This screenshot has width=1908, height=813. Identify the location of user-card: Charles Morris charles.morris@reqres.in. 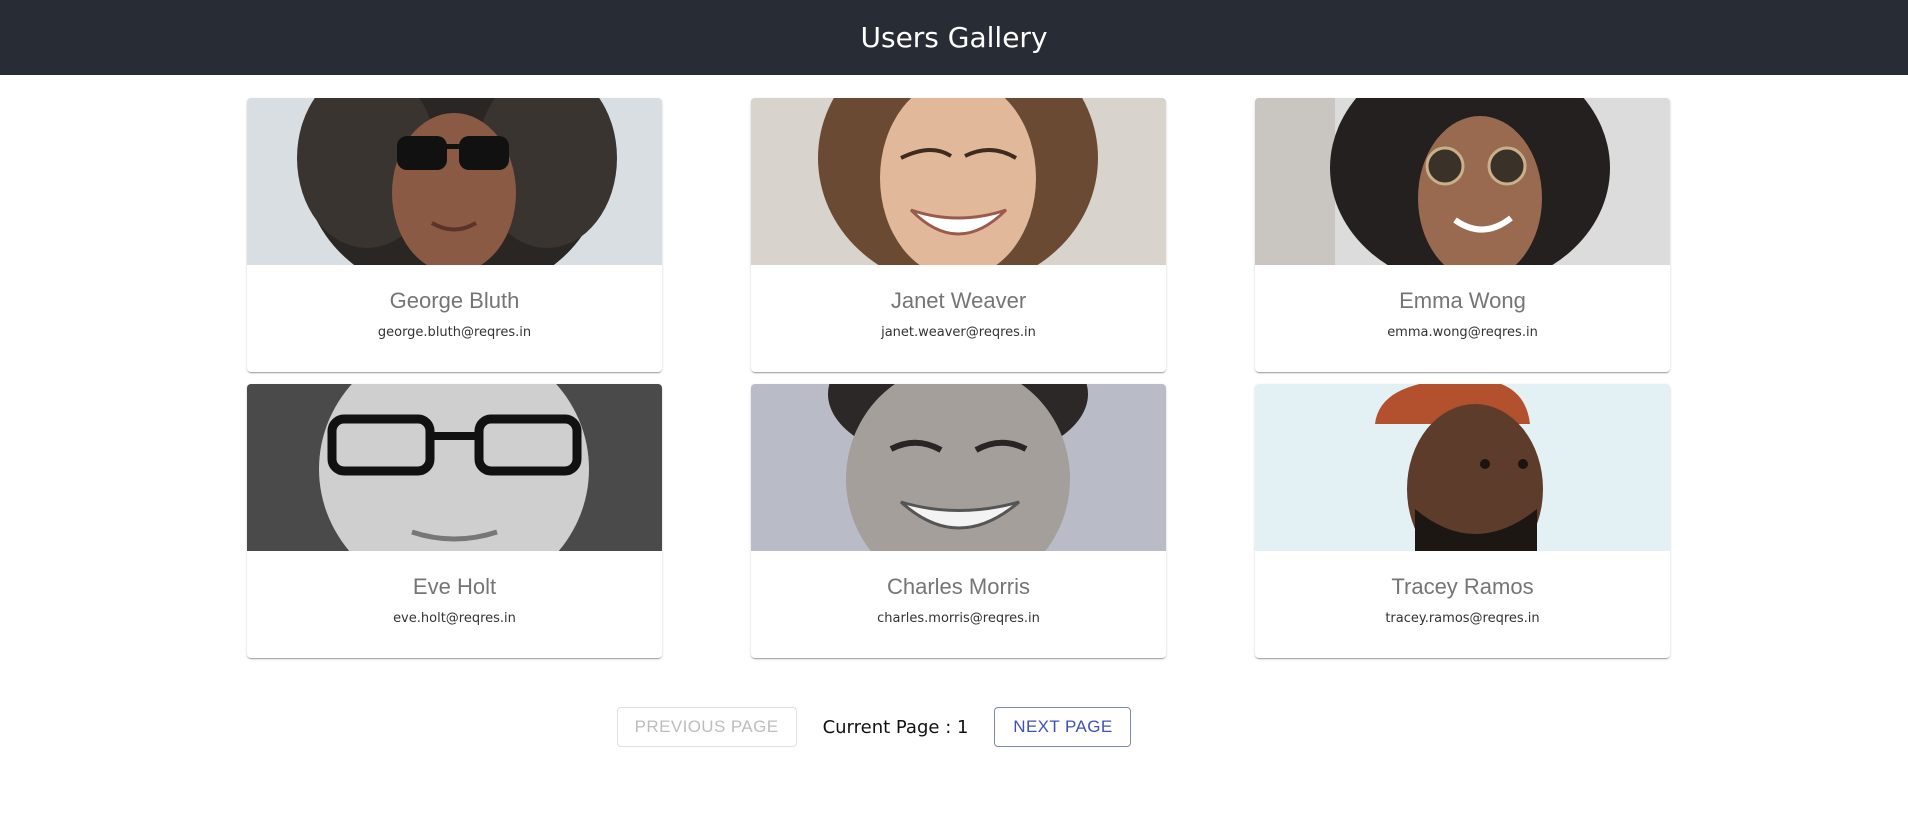
(958, 521).